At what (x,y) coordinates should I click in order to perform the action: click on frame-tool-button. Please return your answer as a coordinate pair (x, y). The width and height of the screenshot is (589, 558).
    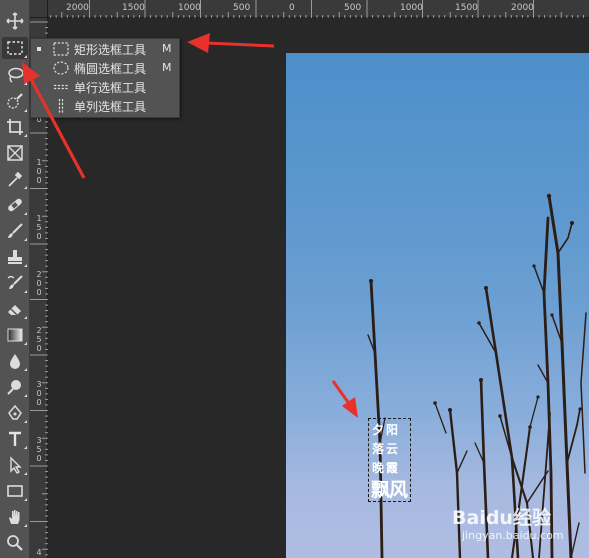
    Looking at the image, I should click on (15, 153).